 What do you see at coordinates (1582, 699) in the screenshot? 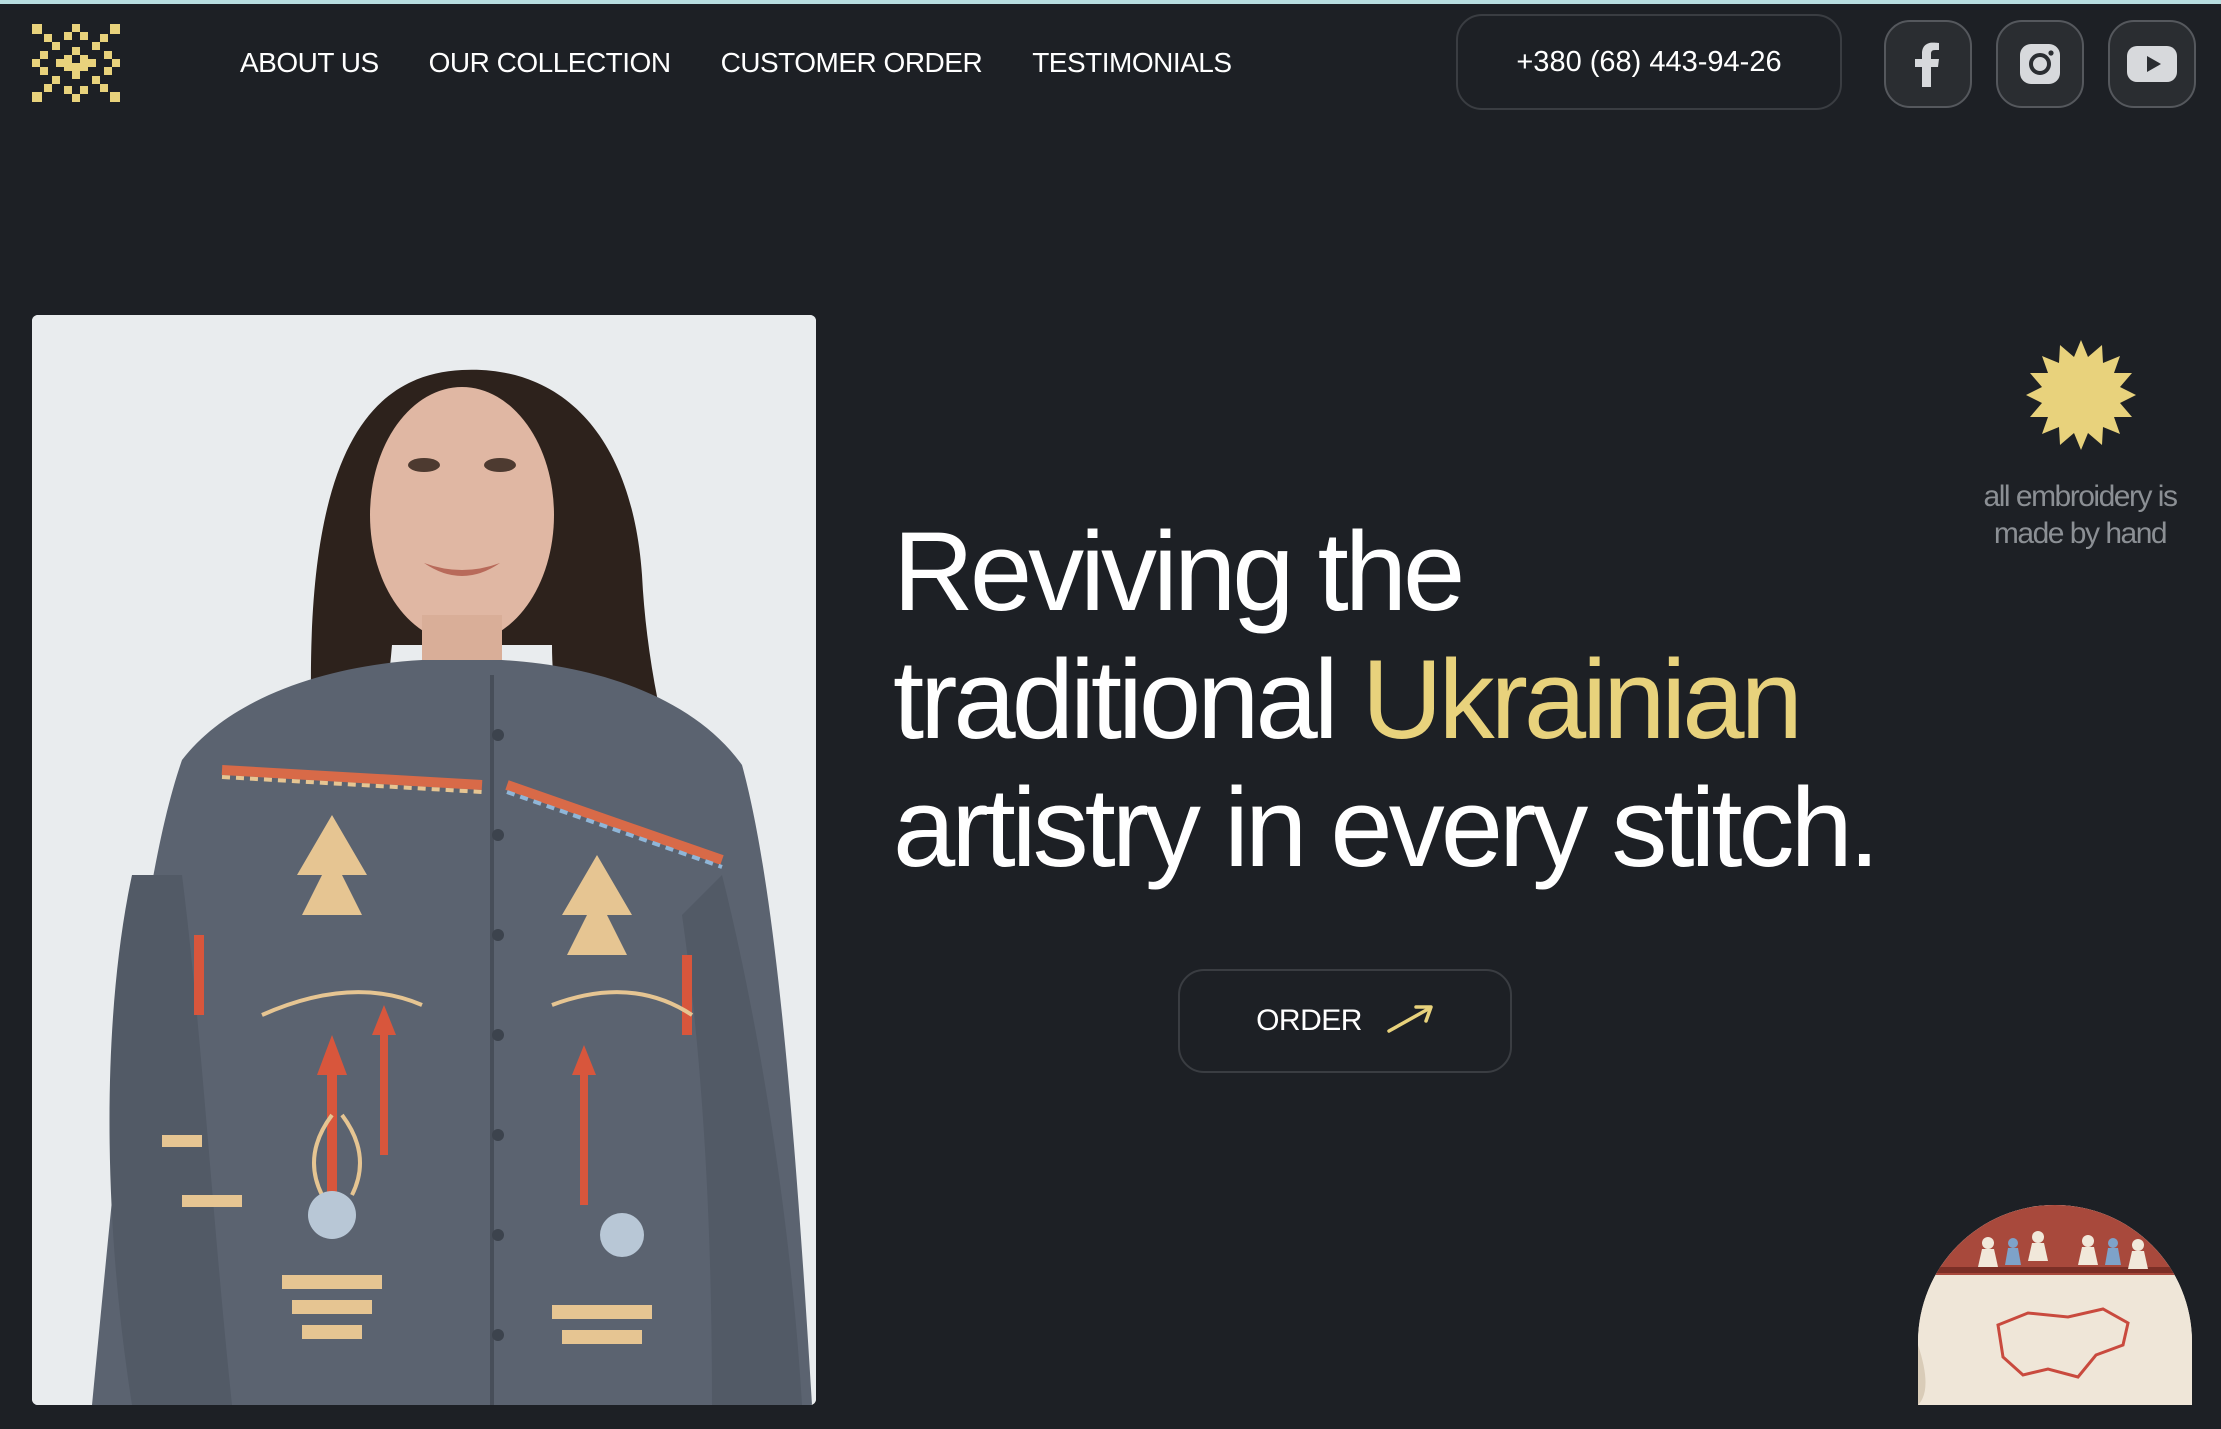
I see `headline-accent-ukrainian: Ukrainian` at bounding box center [1582, 699].